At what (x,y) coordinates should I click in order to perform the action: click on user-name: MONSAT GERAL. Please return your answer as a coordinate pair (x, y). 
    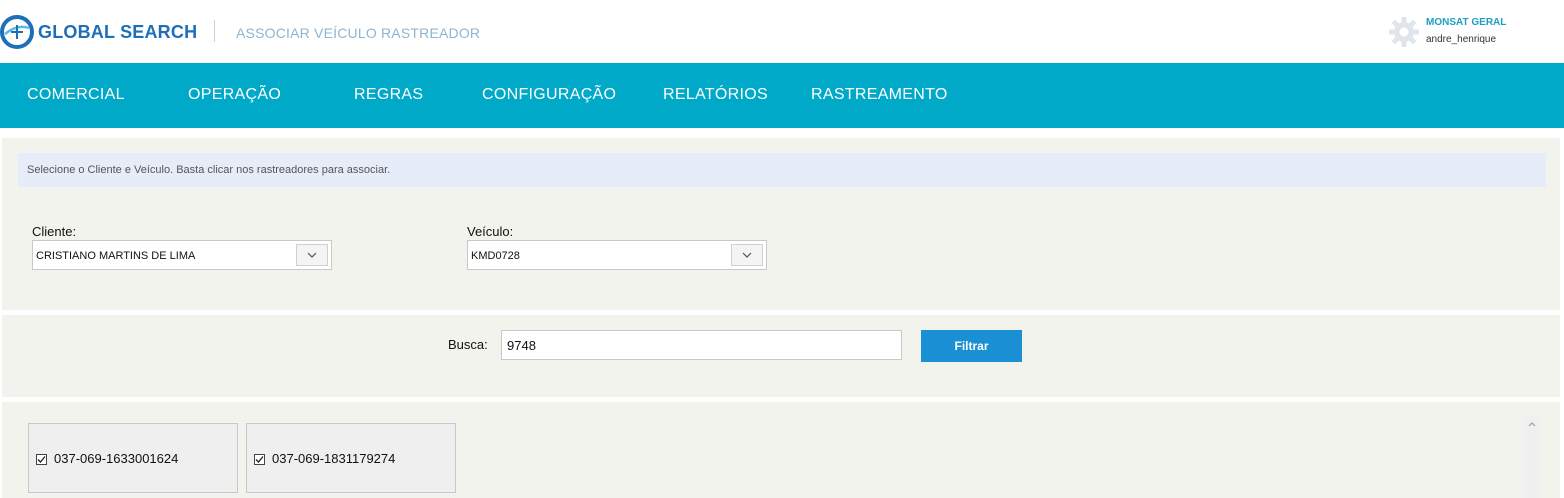
    Looking at the image, I should click on (1466, 22).